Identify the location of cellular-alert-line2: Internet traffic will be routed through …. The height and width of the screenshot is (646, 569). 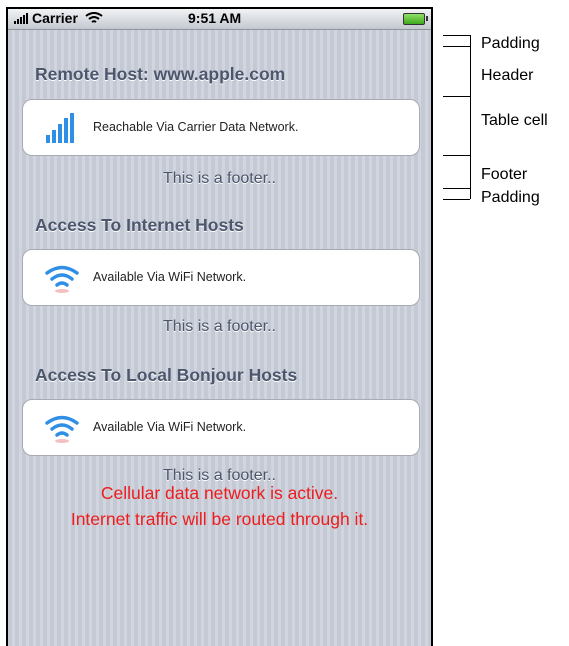
(219, 519).